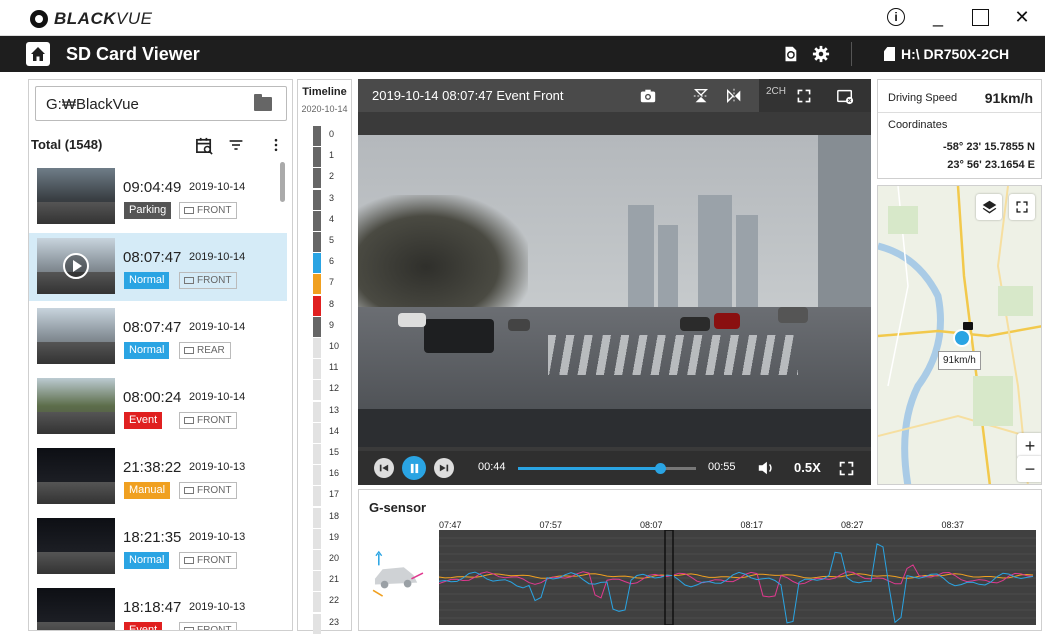  Describe the element at coordinates (968, 326) in the screenshot. I see `camera-marker-icon` at that location.